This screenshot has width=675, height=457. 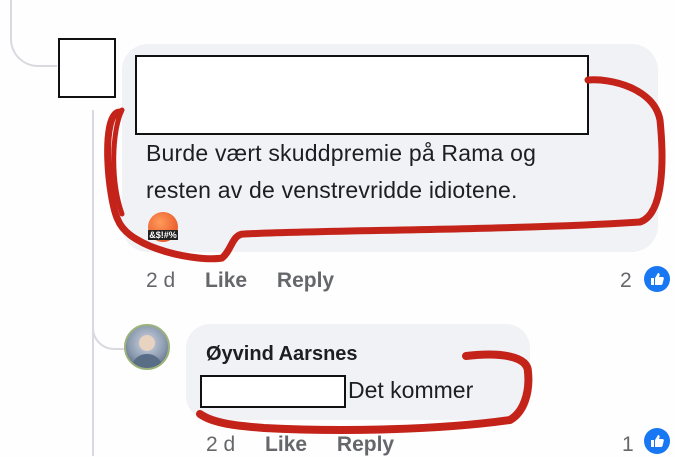 I want to click on reply-actions: 2 d Like Reply, so click(x=312, y=445).